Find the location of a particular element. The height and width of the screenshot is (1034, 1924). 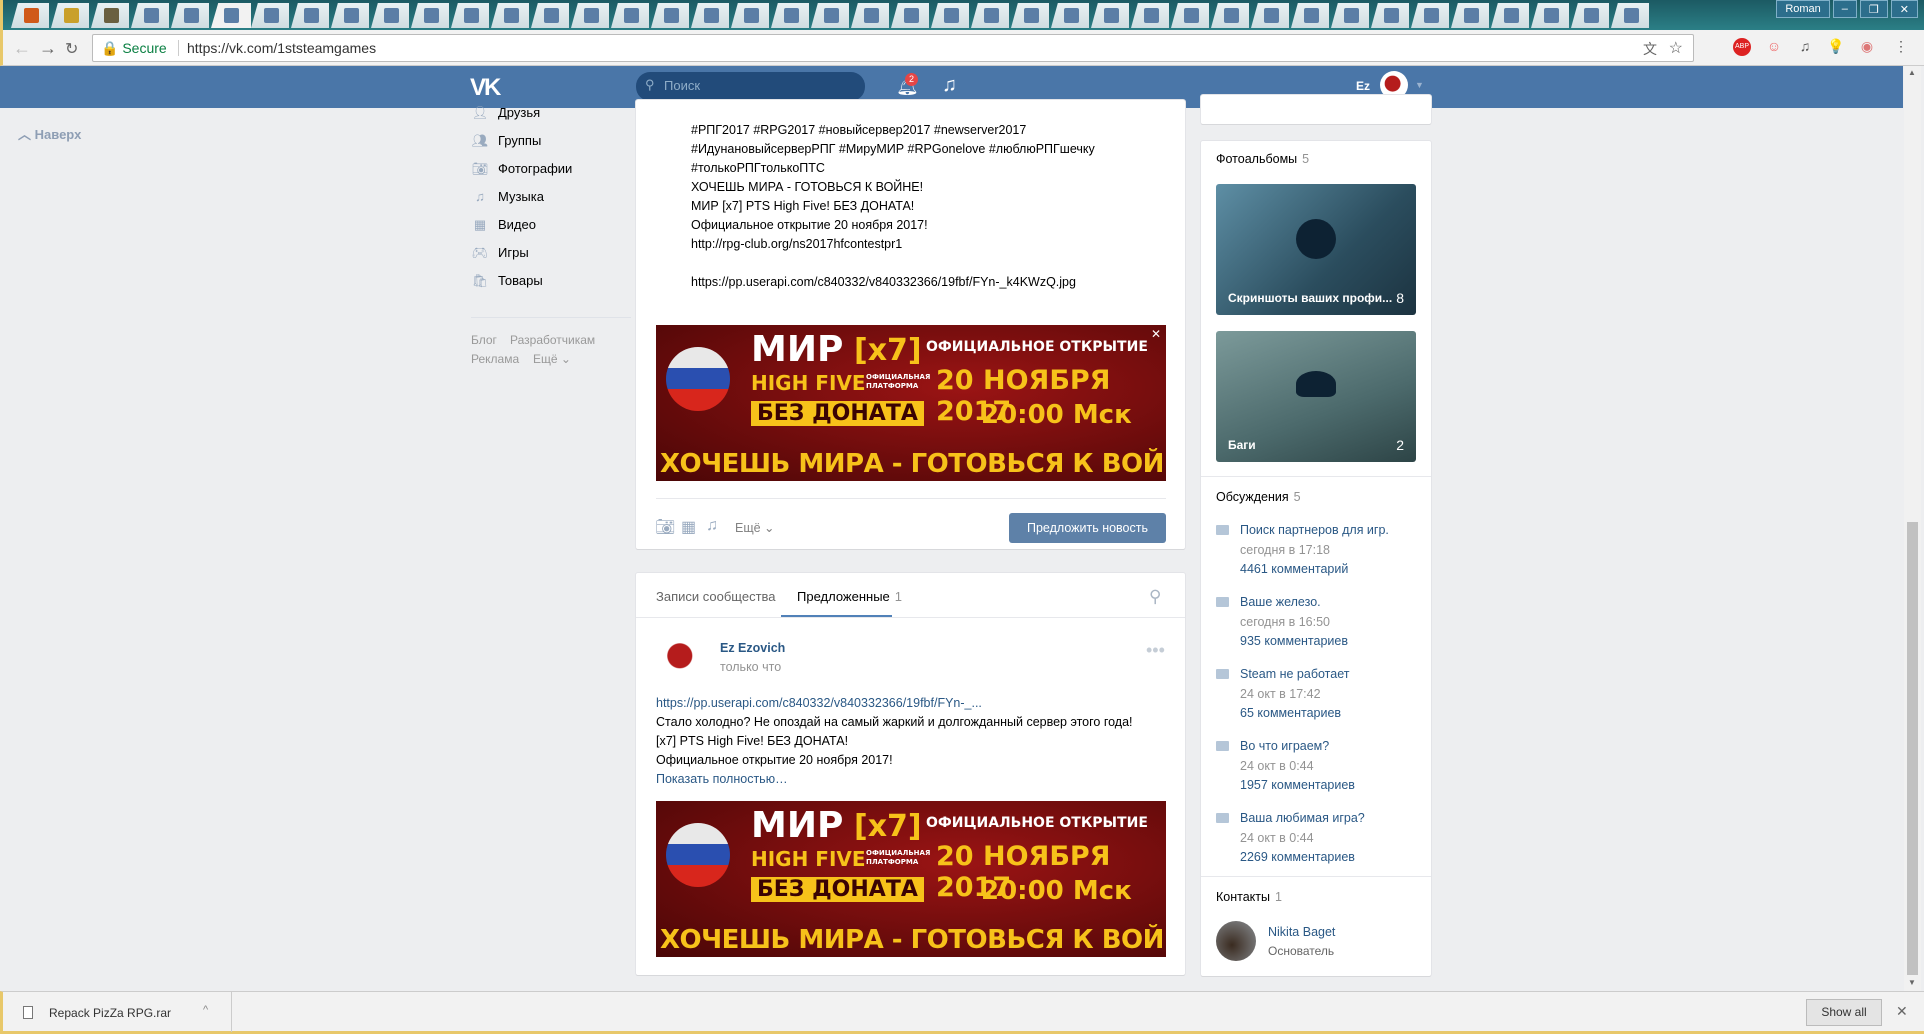

nav-item: 🛍︎ Товары is located at coordinates (507, 281).